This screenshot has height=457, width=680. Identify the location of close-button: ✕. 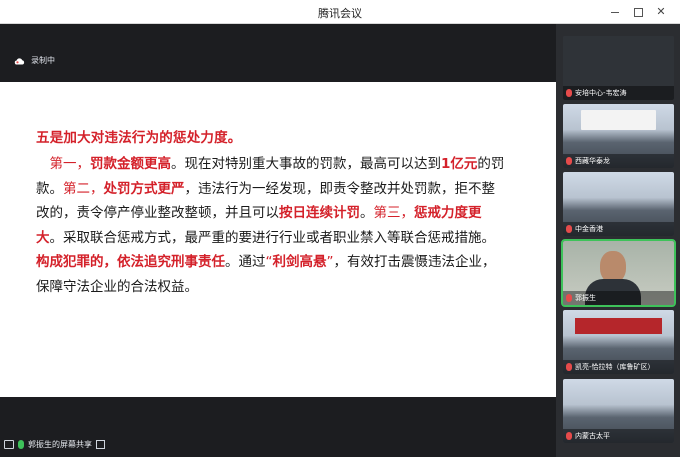
(661, 12).